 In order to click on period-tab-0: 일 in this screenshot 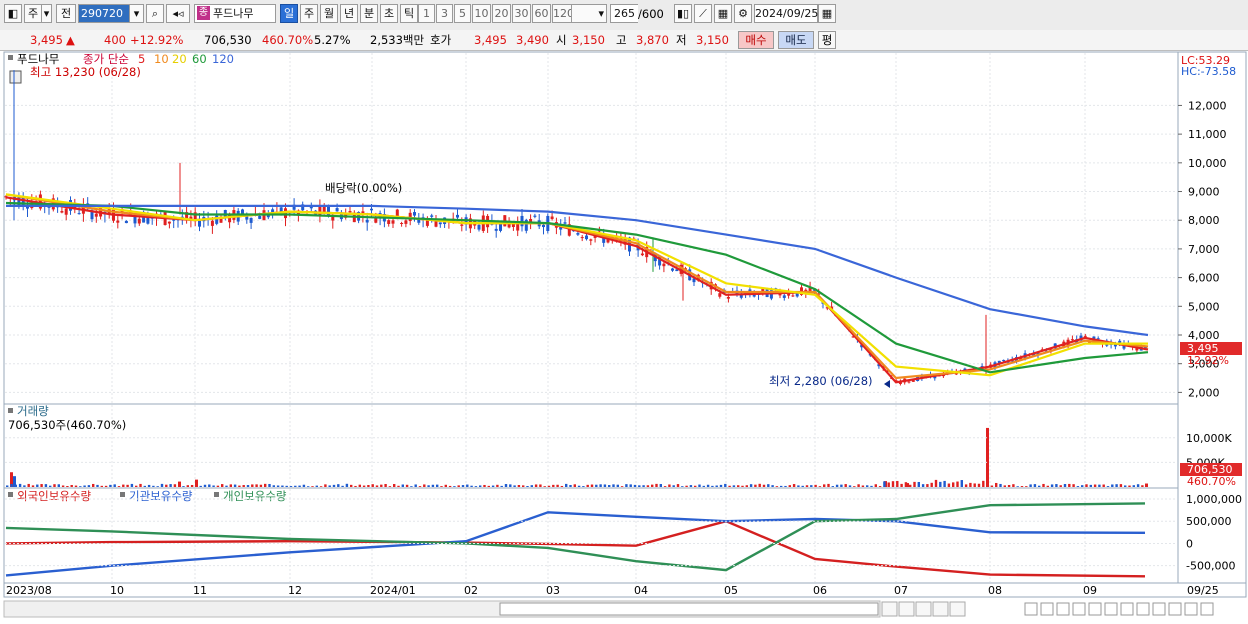, I will do `click(289, 13)`.